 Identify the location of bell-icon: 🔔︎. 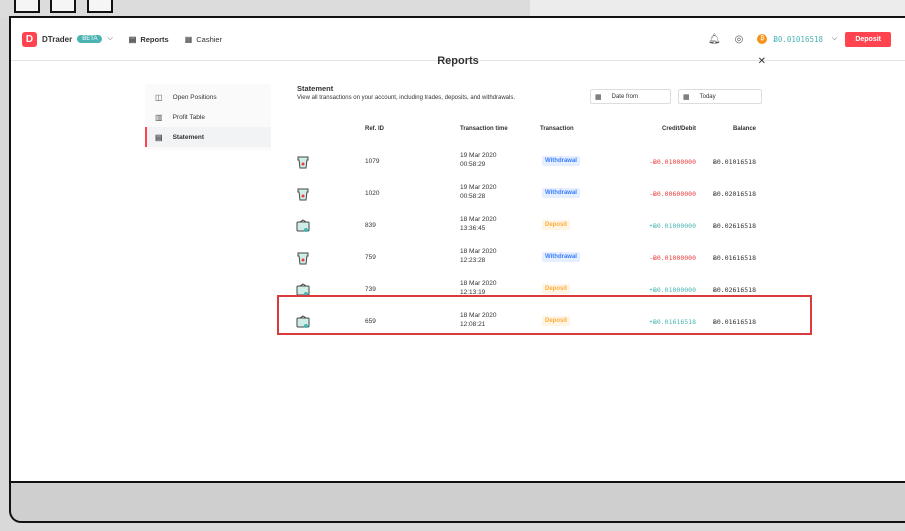
(714, 39).